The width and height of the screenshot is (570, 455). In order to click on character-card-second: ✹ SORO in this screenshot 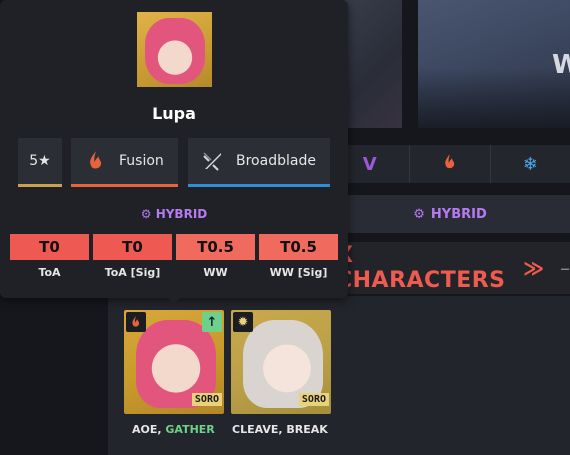, I will do `click(281, 362)`.